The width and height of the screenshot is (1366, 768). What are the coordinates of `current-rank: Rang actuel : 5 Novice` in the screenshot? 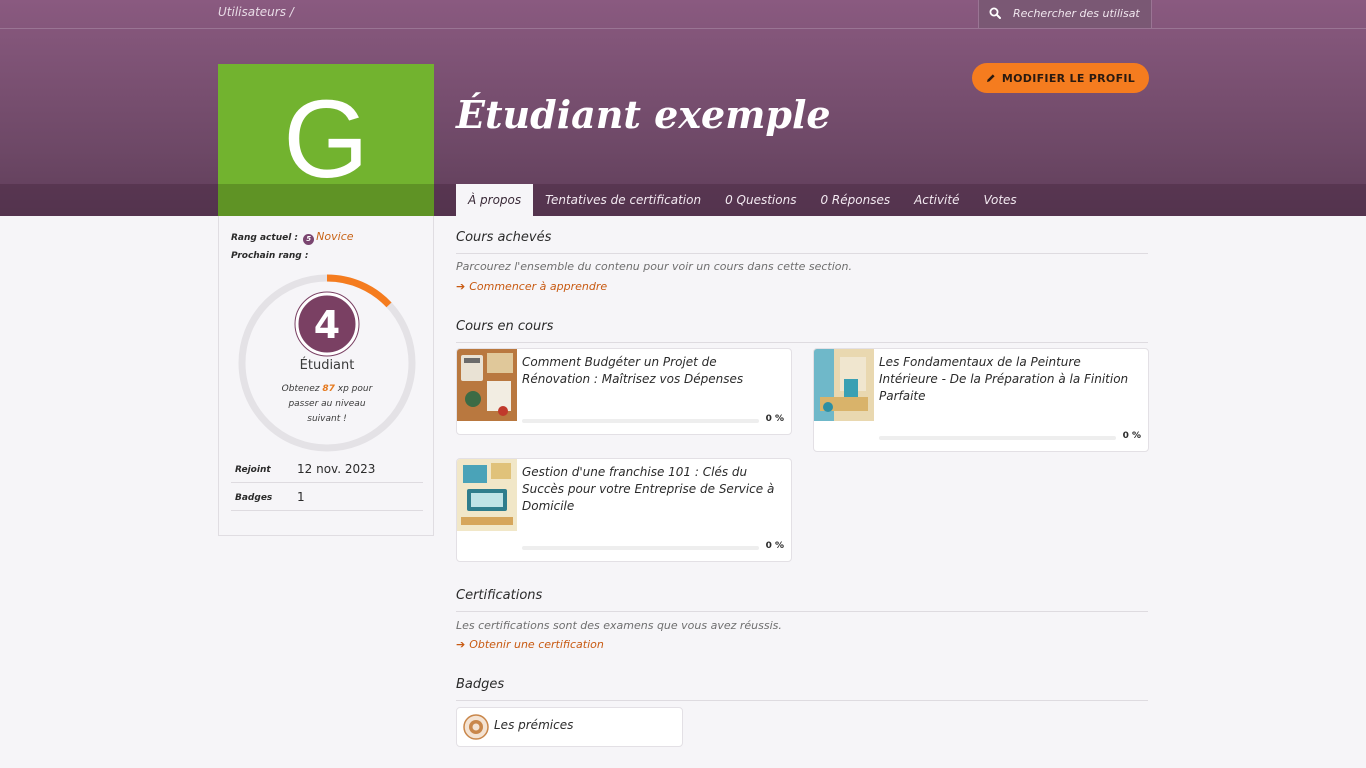 It's located at (292, 237).